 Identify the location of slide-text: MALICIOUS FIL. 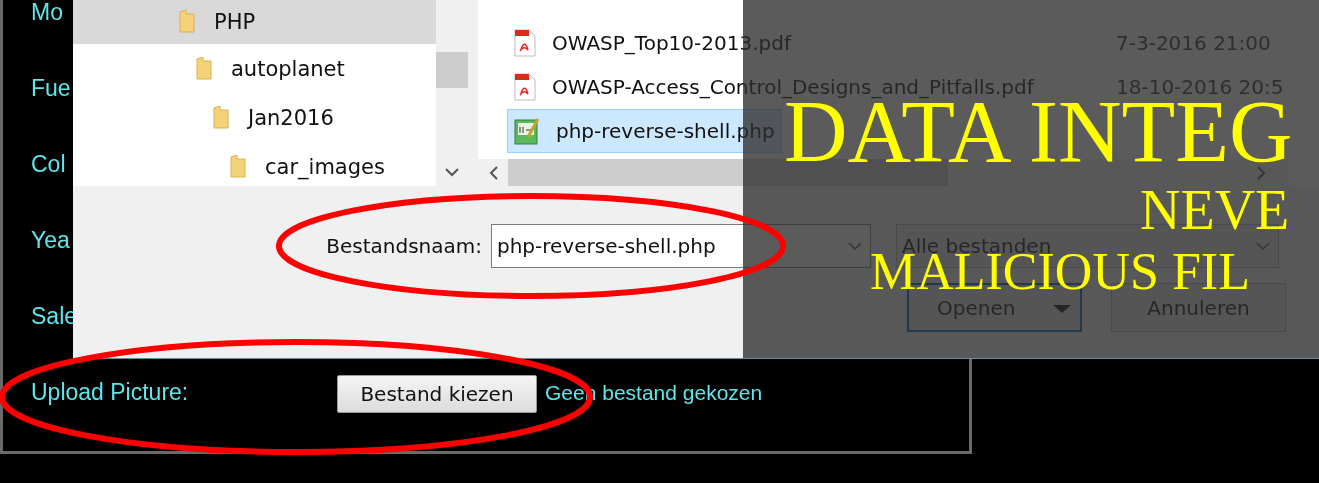
(1060, 272).